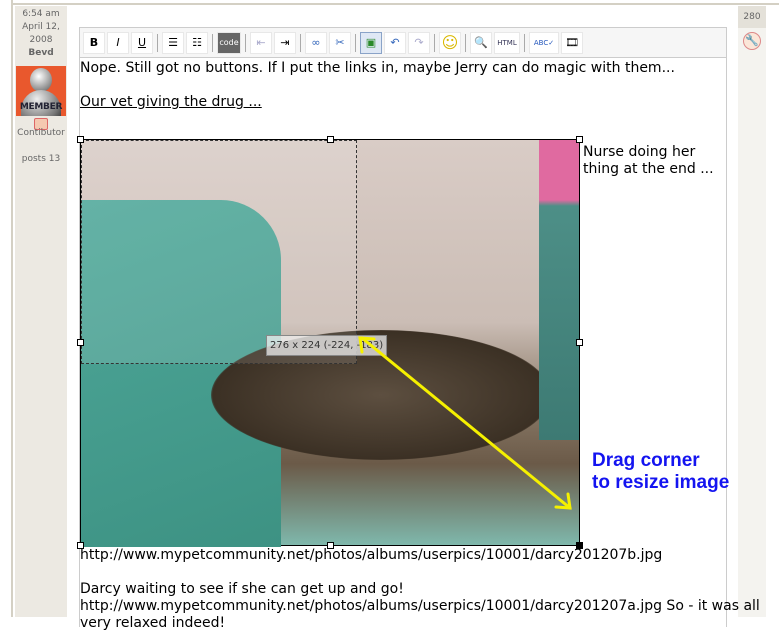 The width and height of the screenshot is (779, 632). I want to click on link-button: ∞, so click(316, 42).